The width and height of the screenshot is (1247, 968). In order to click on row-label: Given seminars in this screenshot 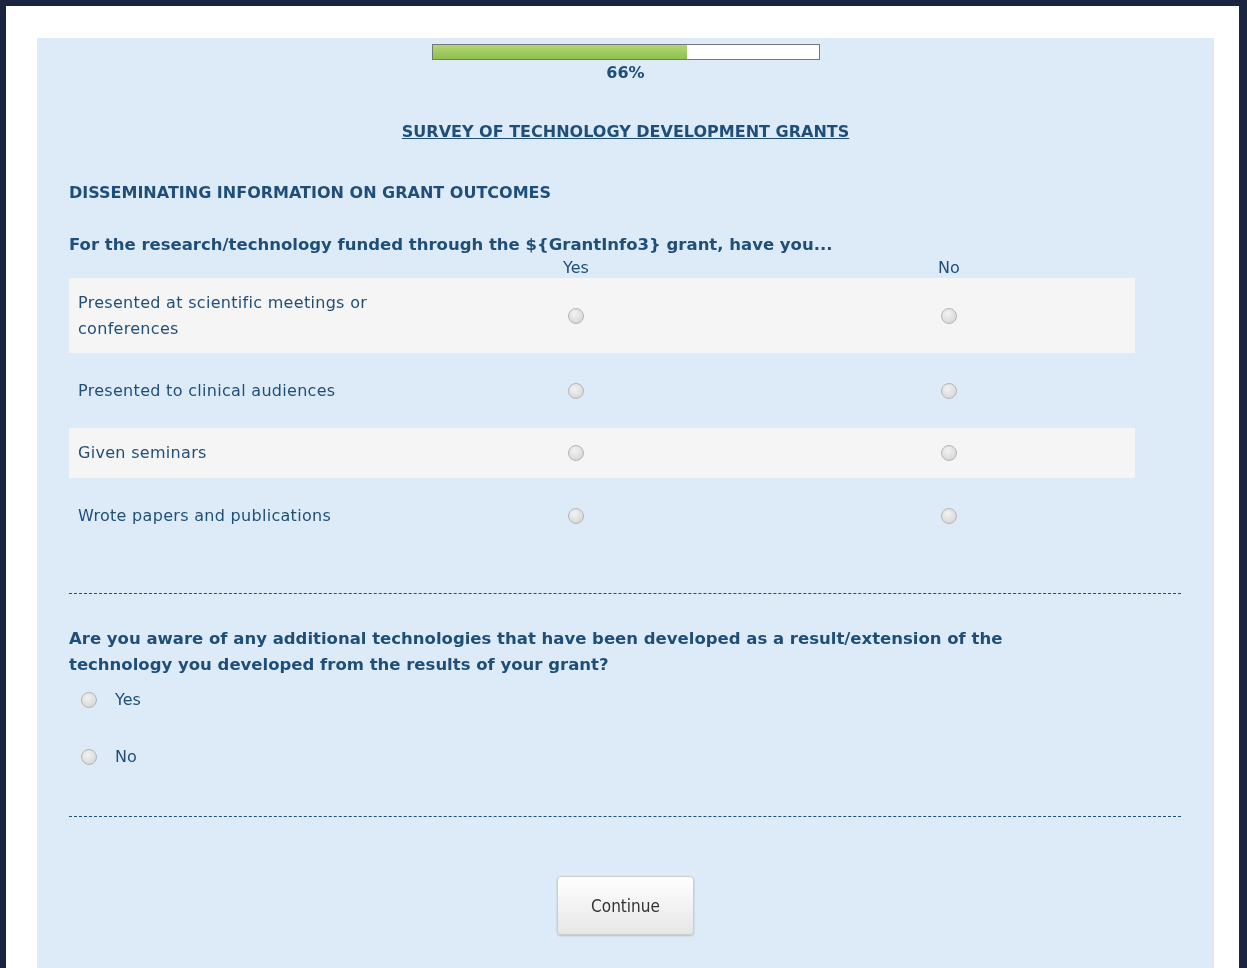, I will do `click(142, 453)`.